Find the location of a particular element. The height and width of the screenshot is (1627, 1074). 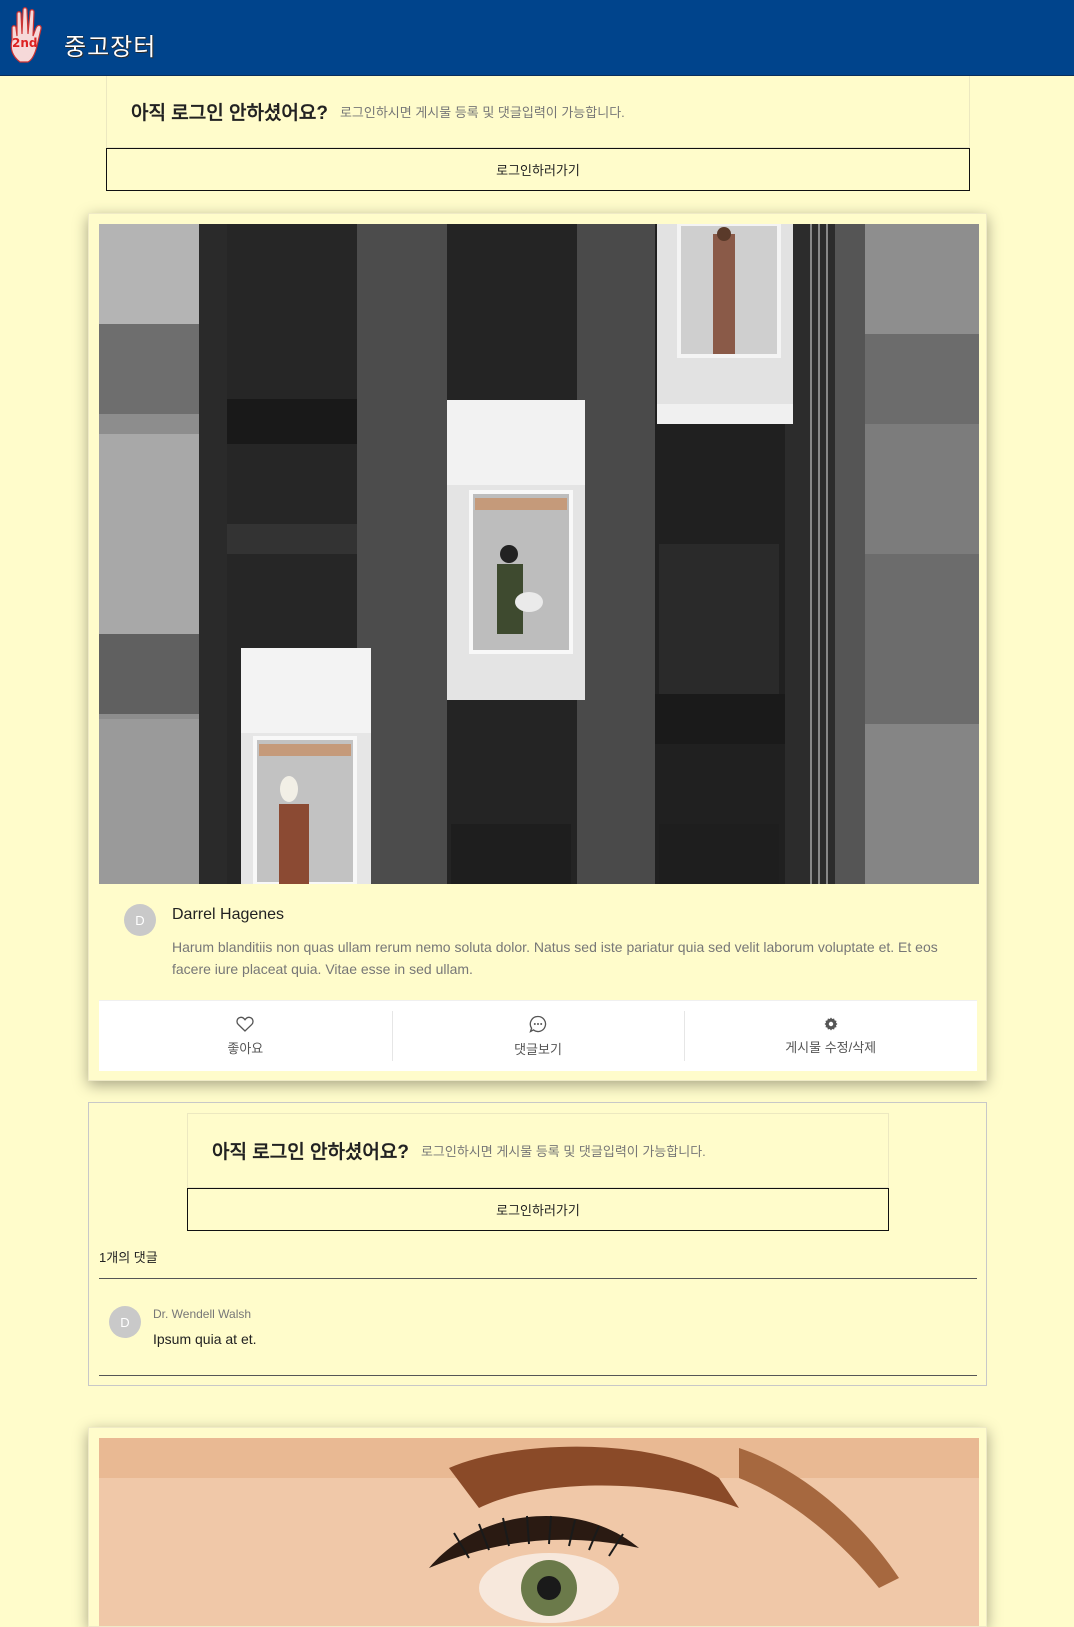

post-author: Darrel Hagenes is located at coordinates (228, 914).